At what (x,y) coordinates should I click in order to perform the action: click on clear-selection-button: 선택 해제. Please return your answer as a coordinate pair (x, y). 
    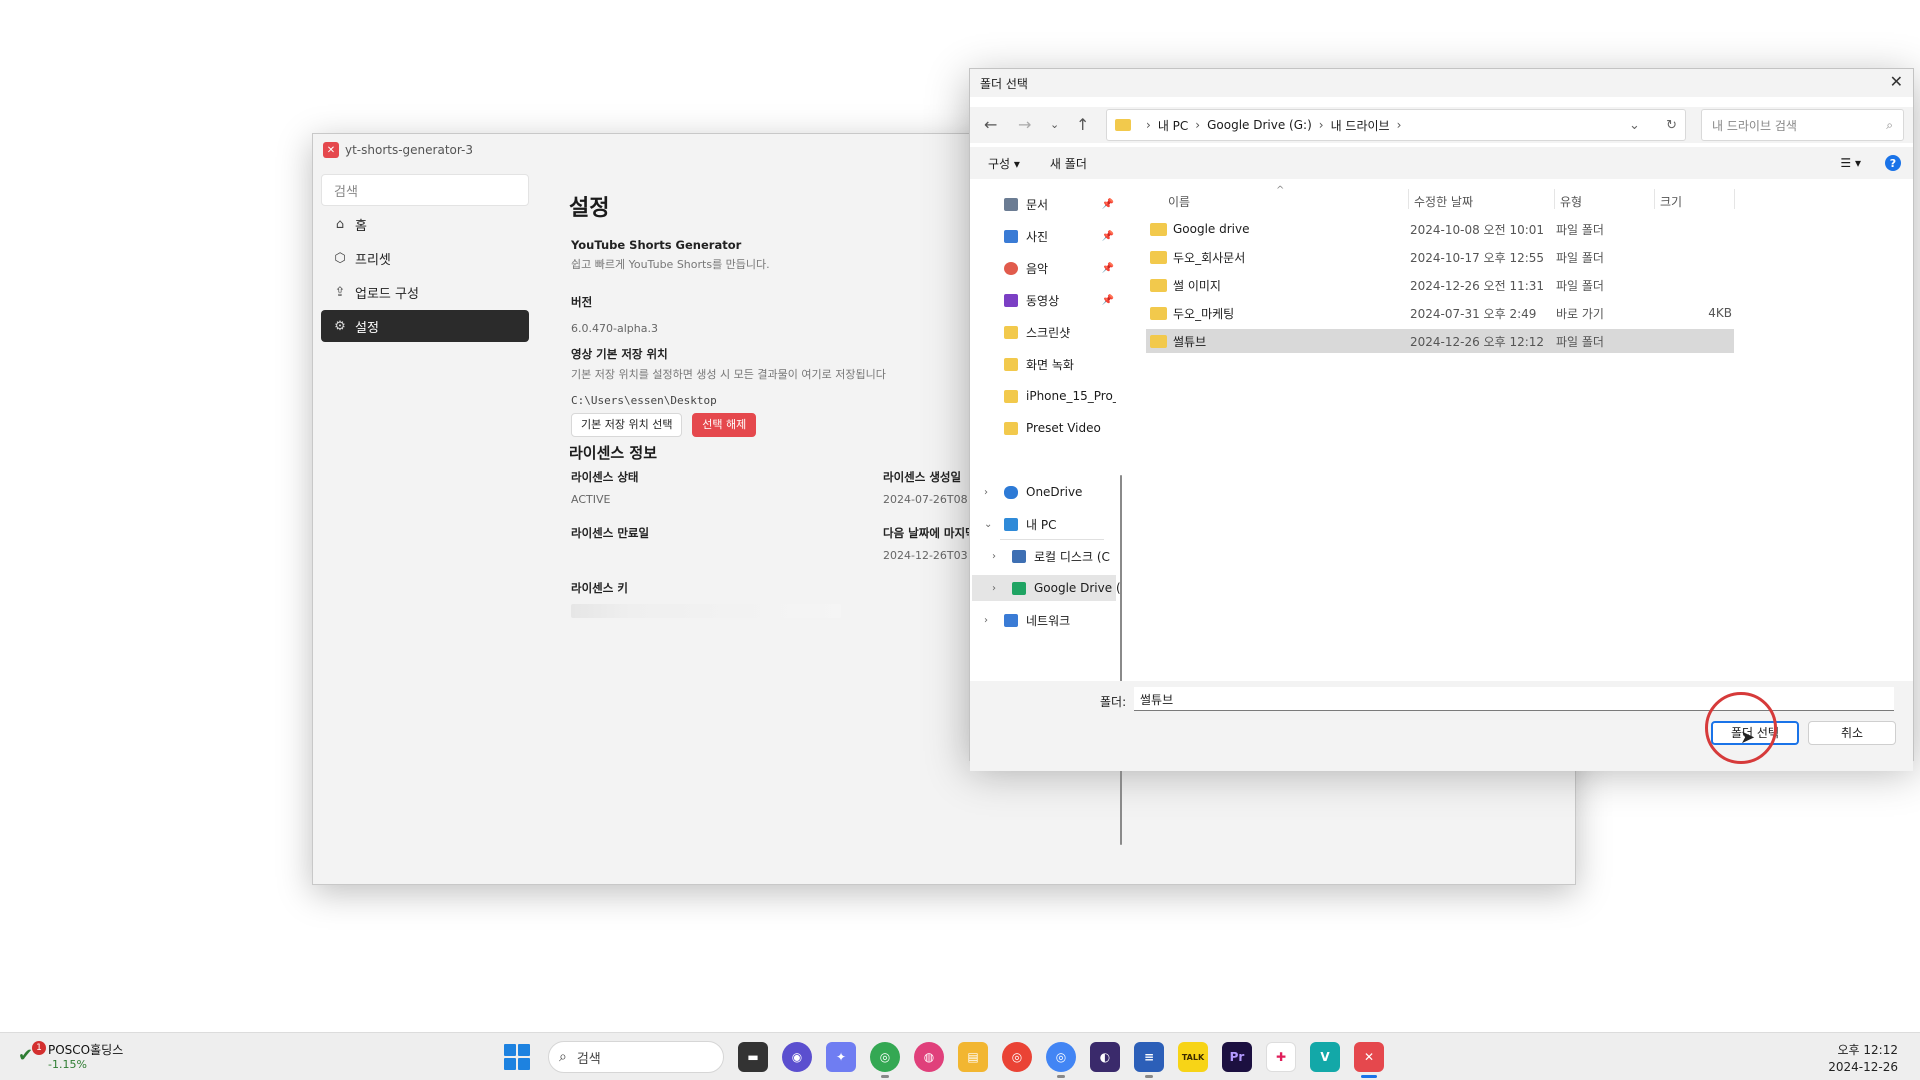
    Looking at the image, I should click on (724, 425).